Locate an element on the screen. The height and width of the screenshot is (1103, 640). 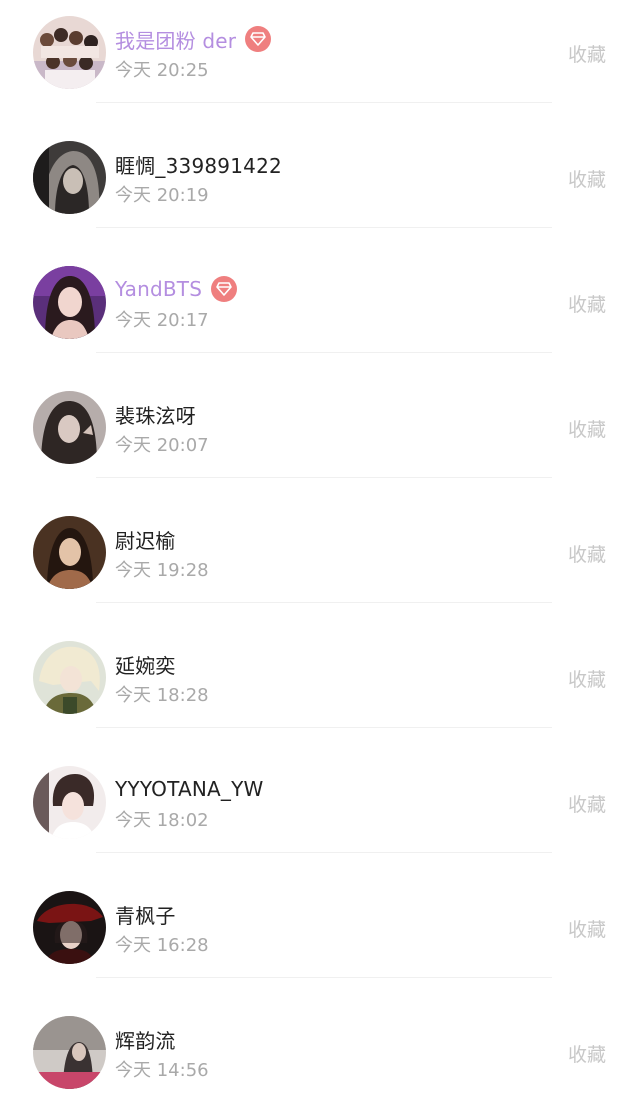
follow-time: 今天 20:25 is located at coordinates (162, 70).